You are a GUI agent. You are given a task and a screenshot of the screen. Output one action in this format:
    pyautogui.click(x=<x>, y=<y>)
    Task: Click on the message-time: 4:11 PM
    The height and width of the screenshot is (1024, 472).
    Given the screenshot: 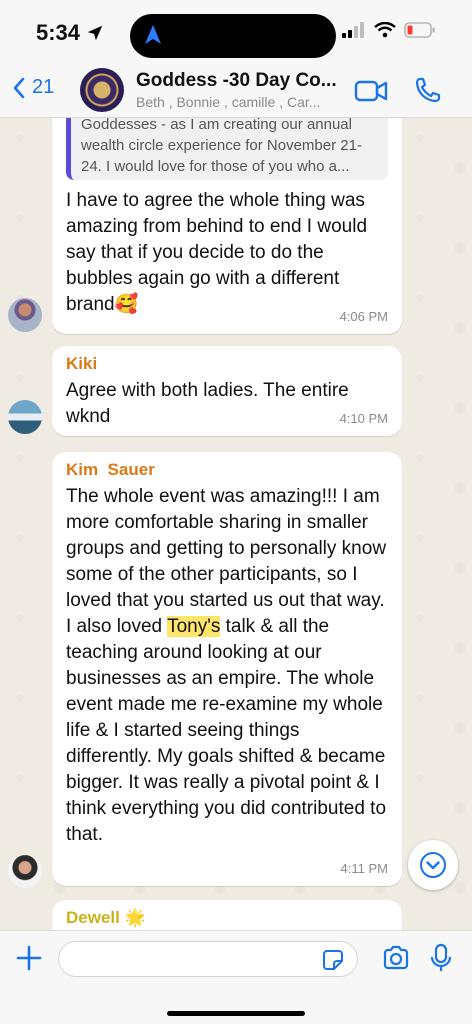 What is the action you would take?
    pyautogui.click(x=364, y=868)
    